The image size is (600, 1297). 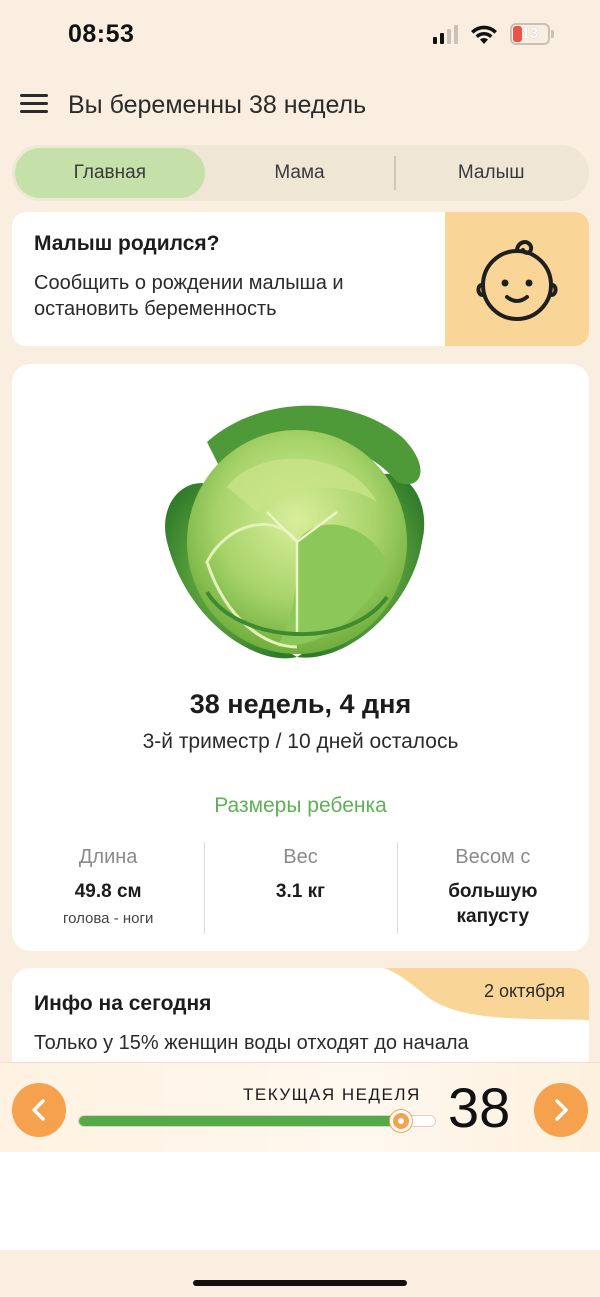 What do you see at coordinates (332, 1094) in the screenshot?
I see `current-week-label: ТЕКУЩАЯ НЕДЕЛЯ` at bounding box center [332, 1094].